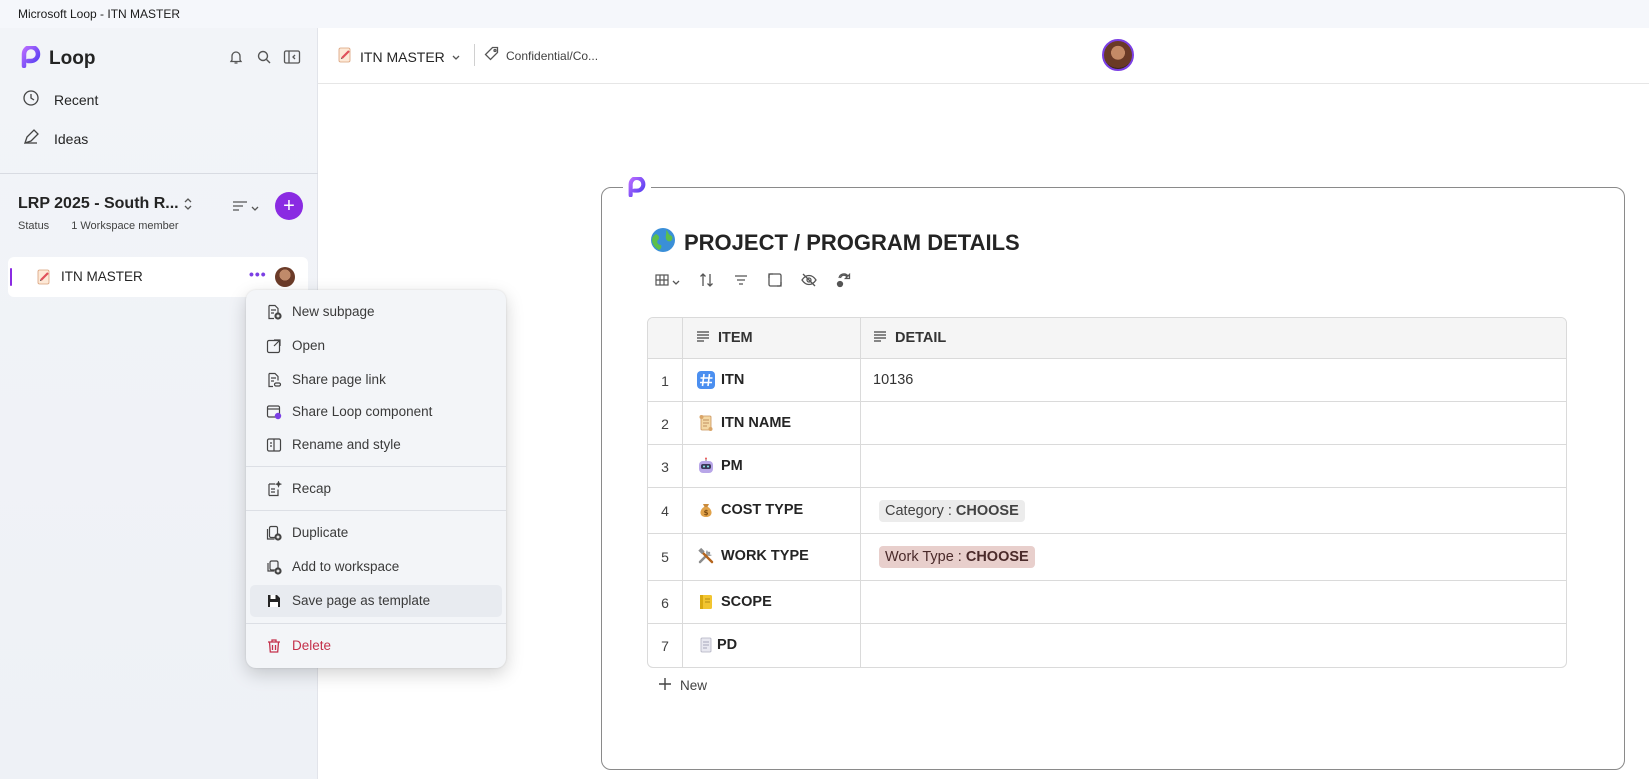  I want to click on menu-item-rename-and-style: Rename and style, so click(376, 445).